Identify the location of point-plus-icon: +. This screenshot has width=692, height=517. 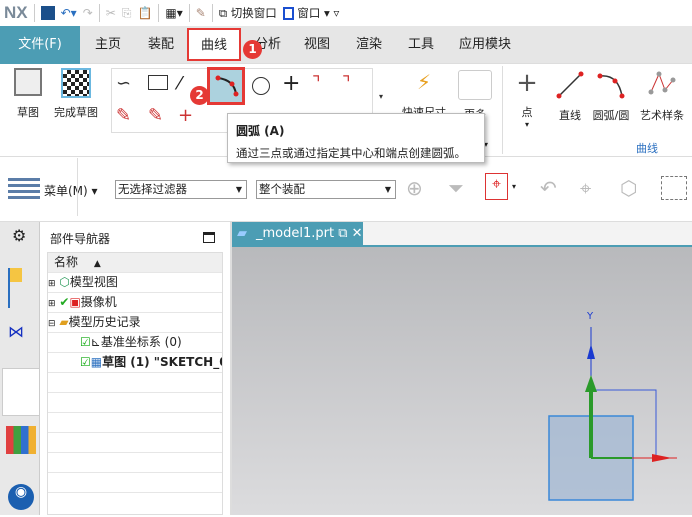
(527, 83).